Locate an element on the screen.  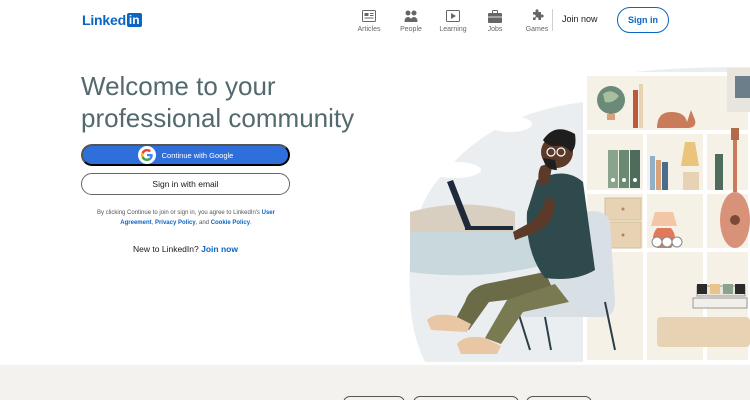
nav-item-people: People is located at coordinates (411, 20).